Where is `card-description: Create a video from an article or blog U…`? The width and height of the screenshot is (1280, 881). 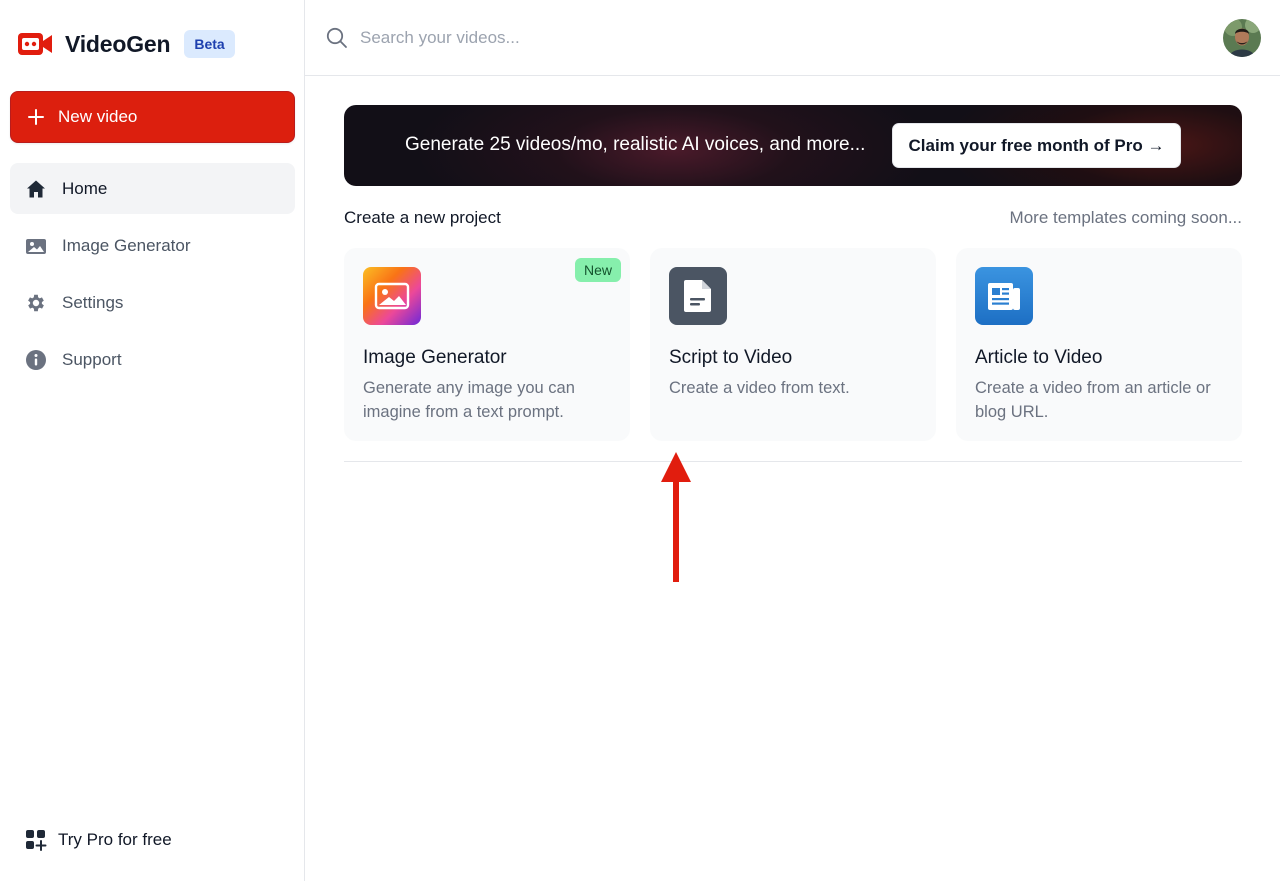 card-description: Create a video from an article or blog U… is located at coordinates (1093, 400).